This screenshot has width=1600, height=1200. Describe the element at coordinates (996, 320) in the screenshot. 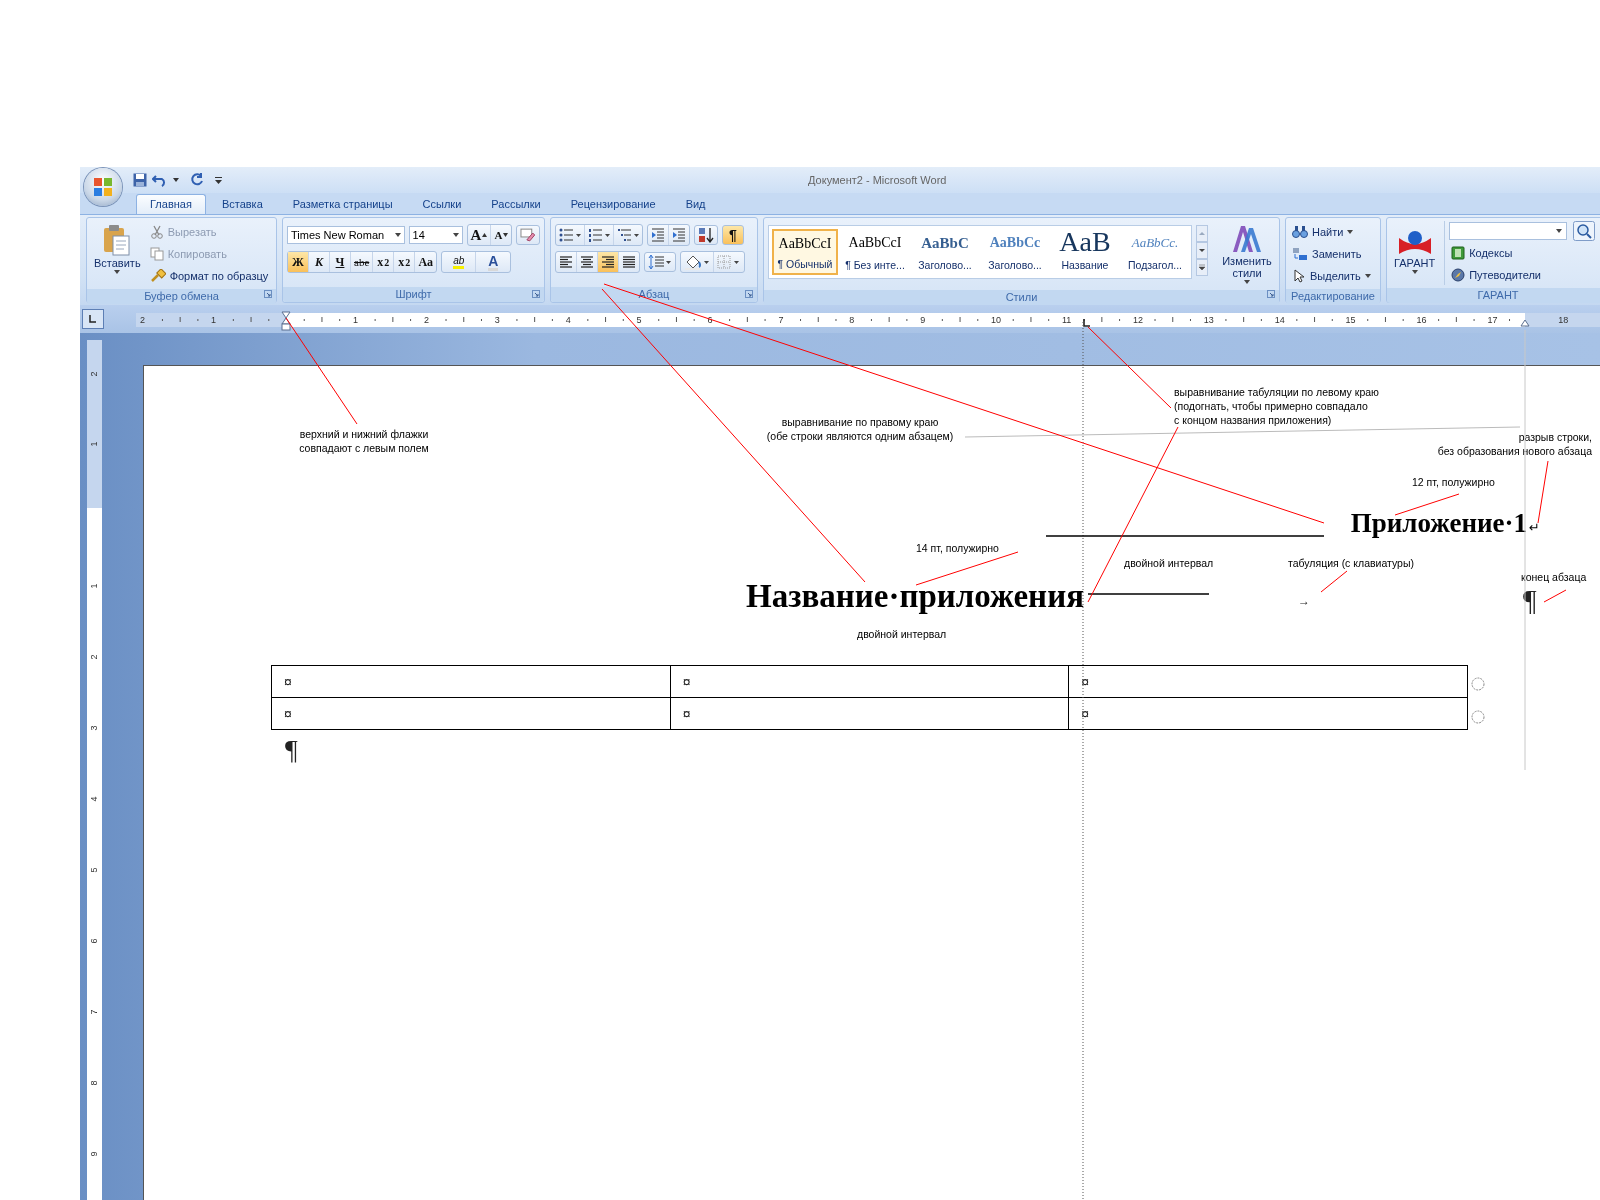

I see `ruler-number: 10` at that location.